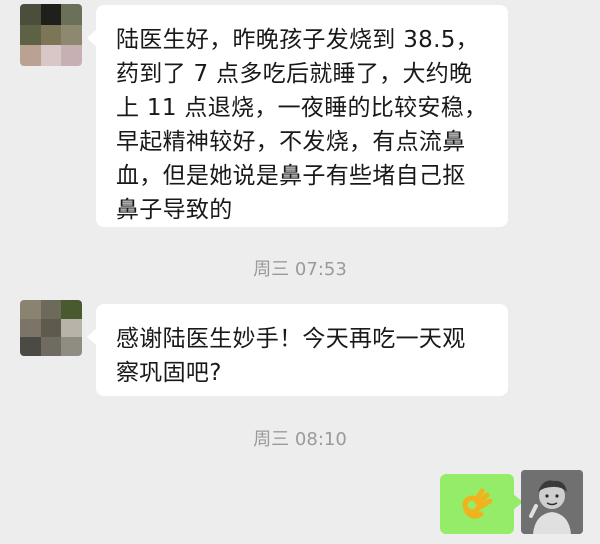 The width and height of the screenshot is (600, 544). I want to click on ok-hand-emoji-icon, so click(477, 503).